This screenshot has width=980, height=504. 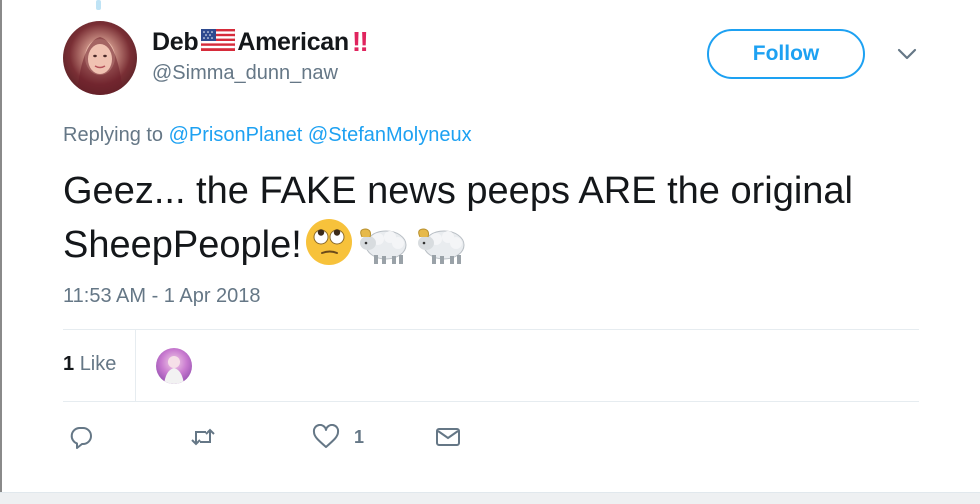 I want to click on face-with-rolling-eyes-icon, so click(x=329, y=249).